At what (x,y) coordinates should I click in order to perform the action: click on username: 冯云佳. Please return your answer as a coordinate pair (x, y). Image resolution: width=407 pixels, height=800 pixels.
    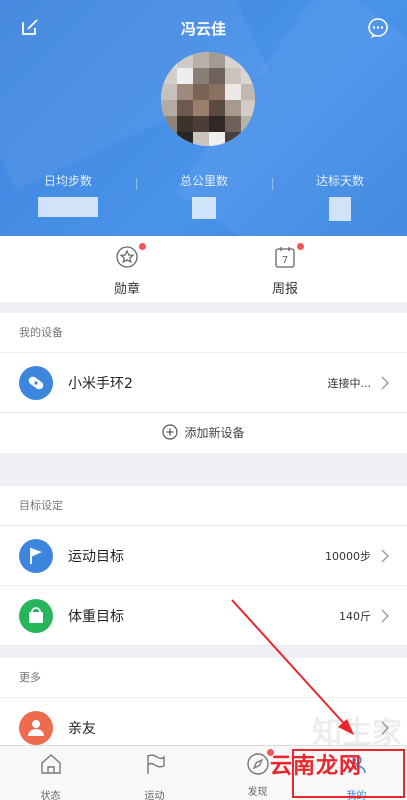
    Looking at the image, I should click on (203, 29).